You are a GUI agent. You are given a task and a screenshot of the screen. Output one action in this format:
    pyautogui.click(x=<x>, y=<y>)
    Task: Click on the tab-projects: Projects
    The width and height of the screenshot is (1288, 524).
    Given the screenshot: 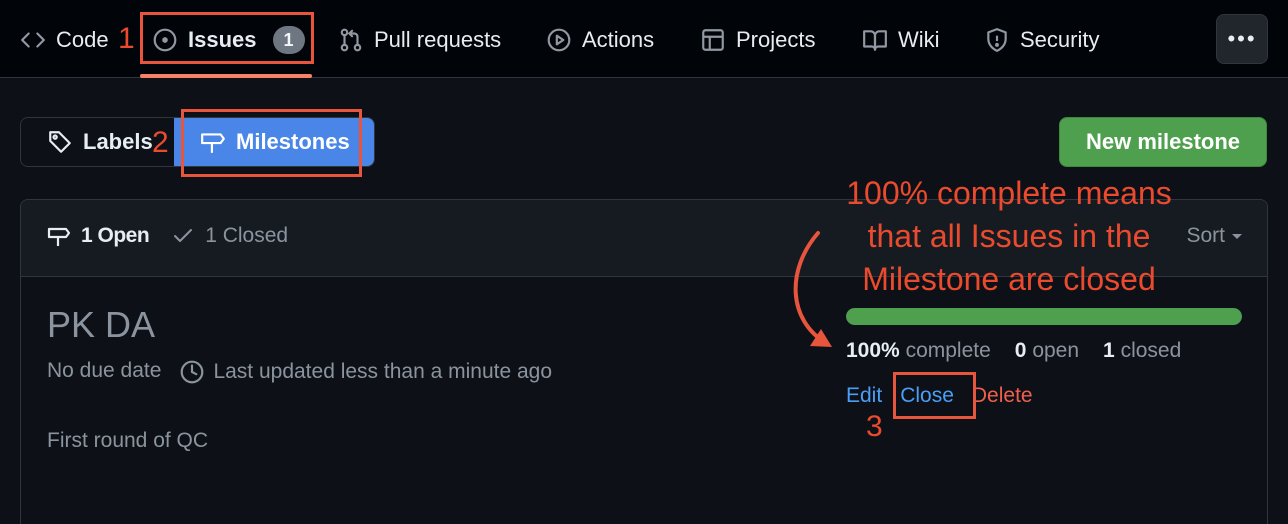 What is the action you would take?
    pyautogui.click(x=757, y=40)
    